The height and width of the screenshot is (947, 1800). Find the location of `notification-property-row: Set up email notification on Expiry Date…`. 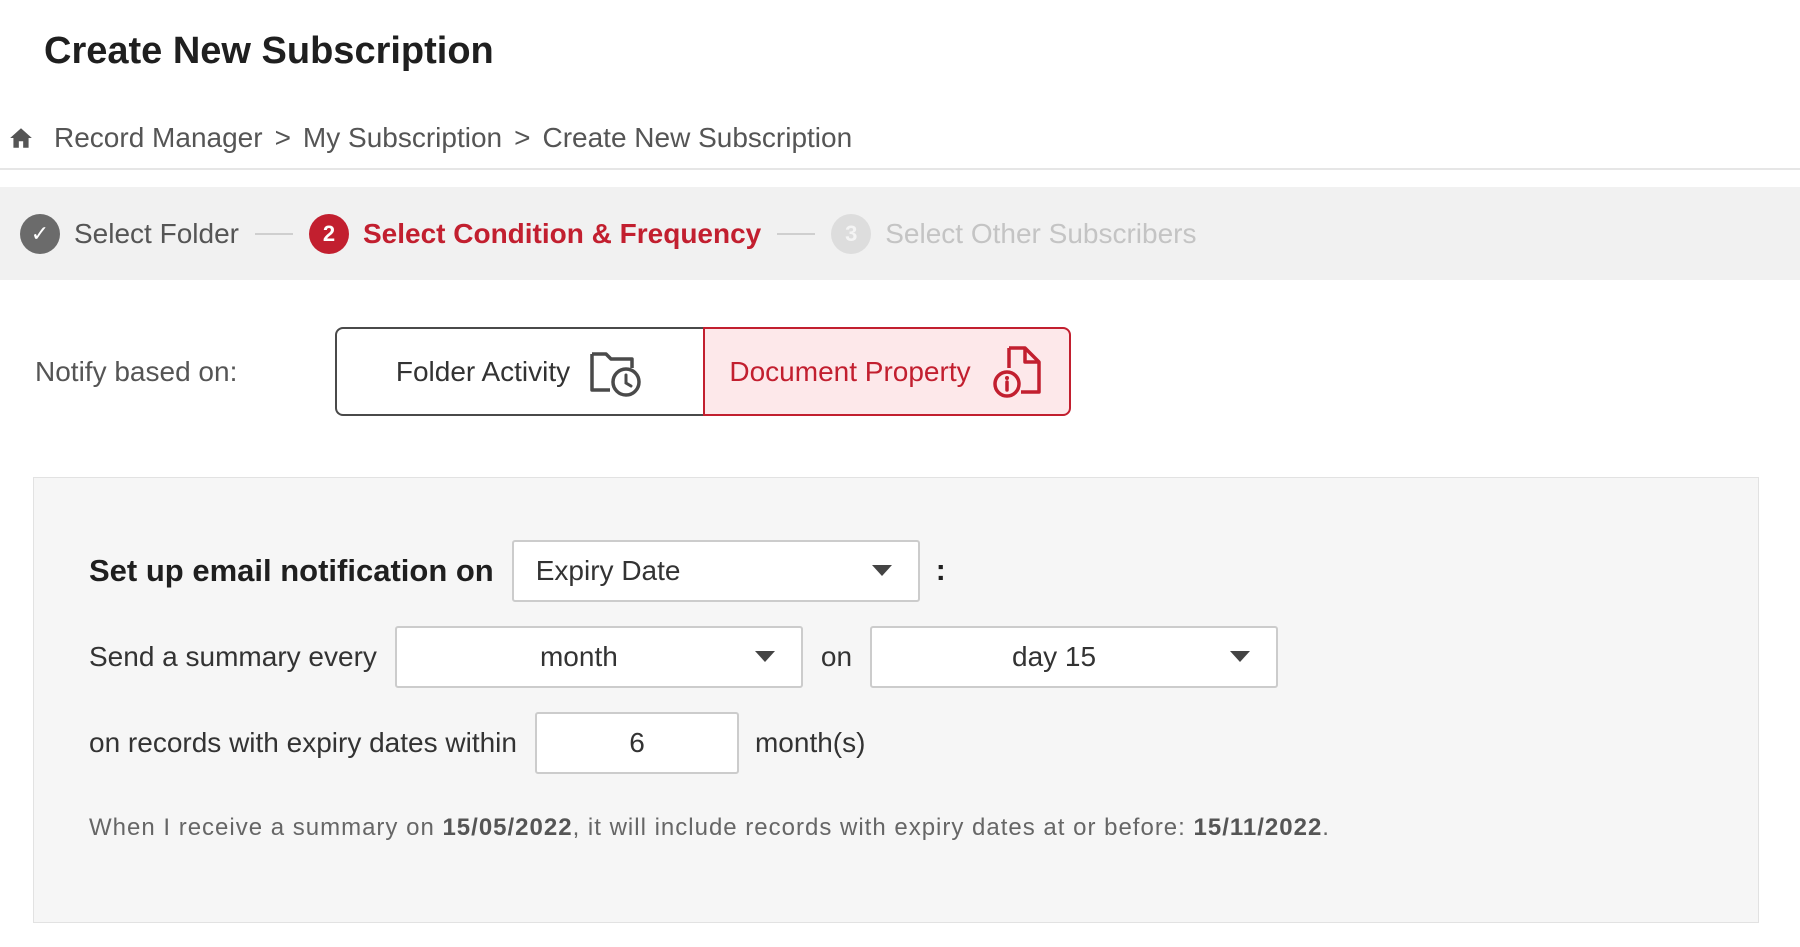

notification-property-row: Set up email notification on Expiry Date… is located at coordinates (517, 571).